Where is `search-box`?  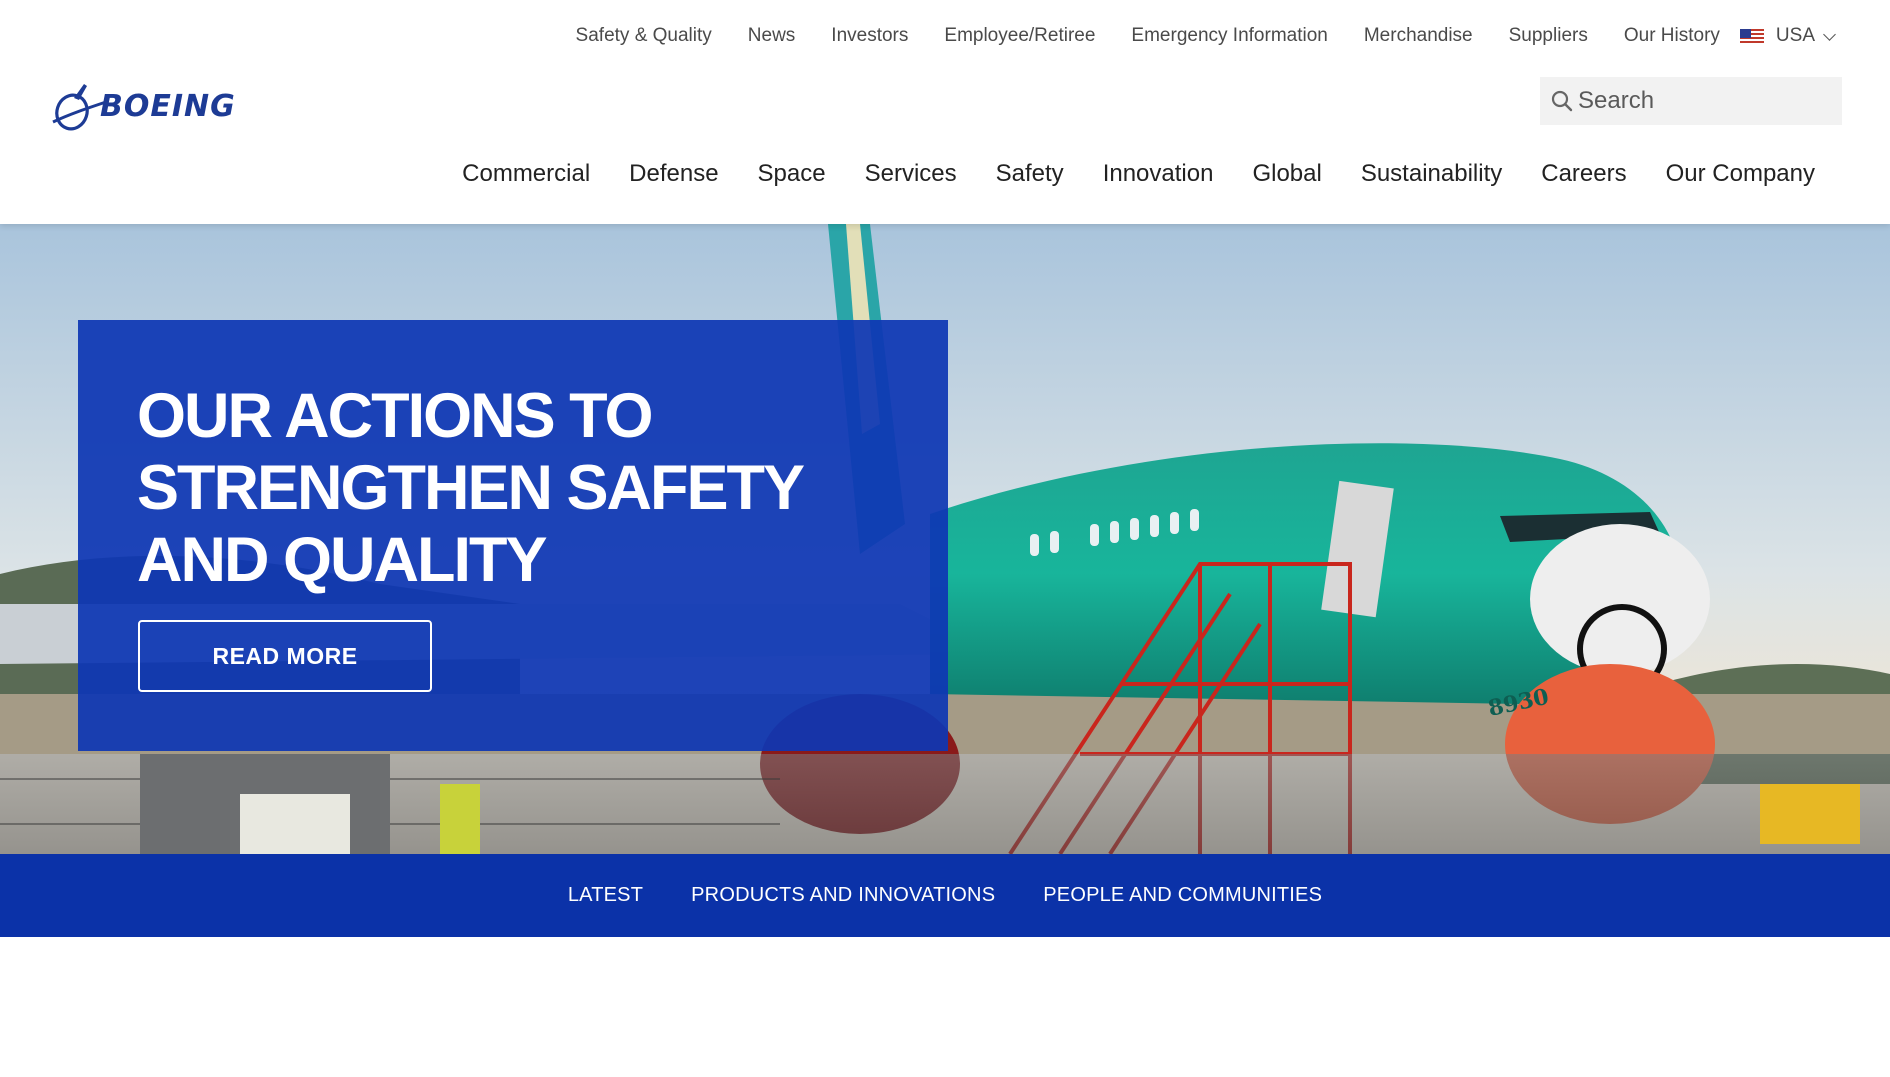
search-box is located at coordinates (1691, 101).